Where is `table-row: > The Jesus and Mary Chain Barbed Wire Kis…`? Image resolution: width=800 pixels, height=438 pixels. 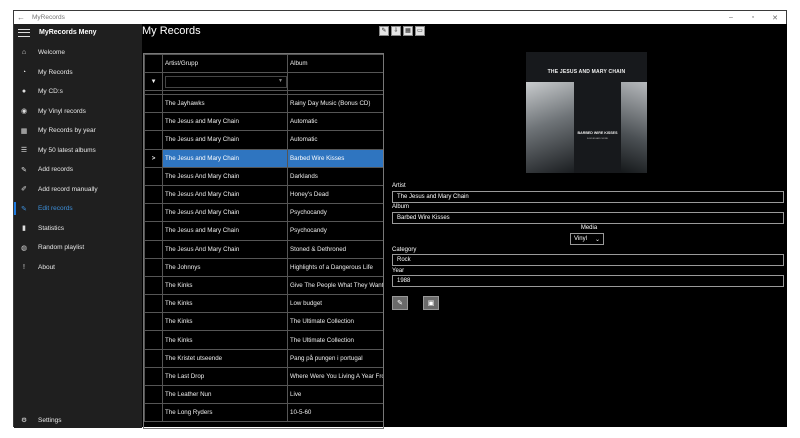 table-row: > The Jesus and Mary Chain Barbed Wire Kis… is located at coordinates (263, 158).